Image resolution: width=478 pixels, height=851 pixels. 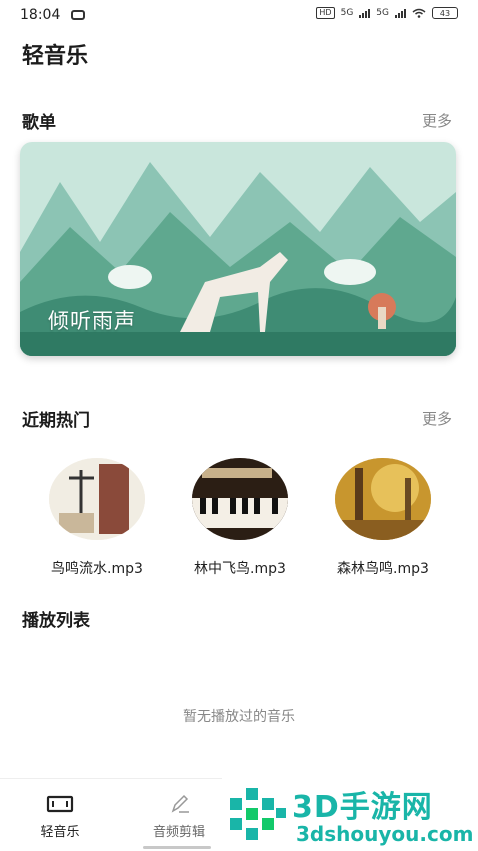 I want to click on nav-indicator, so click(x=177, y=847).